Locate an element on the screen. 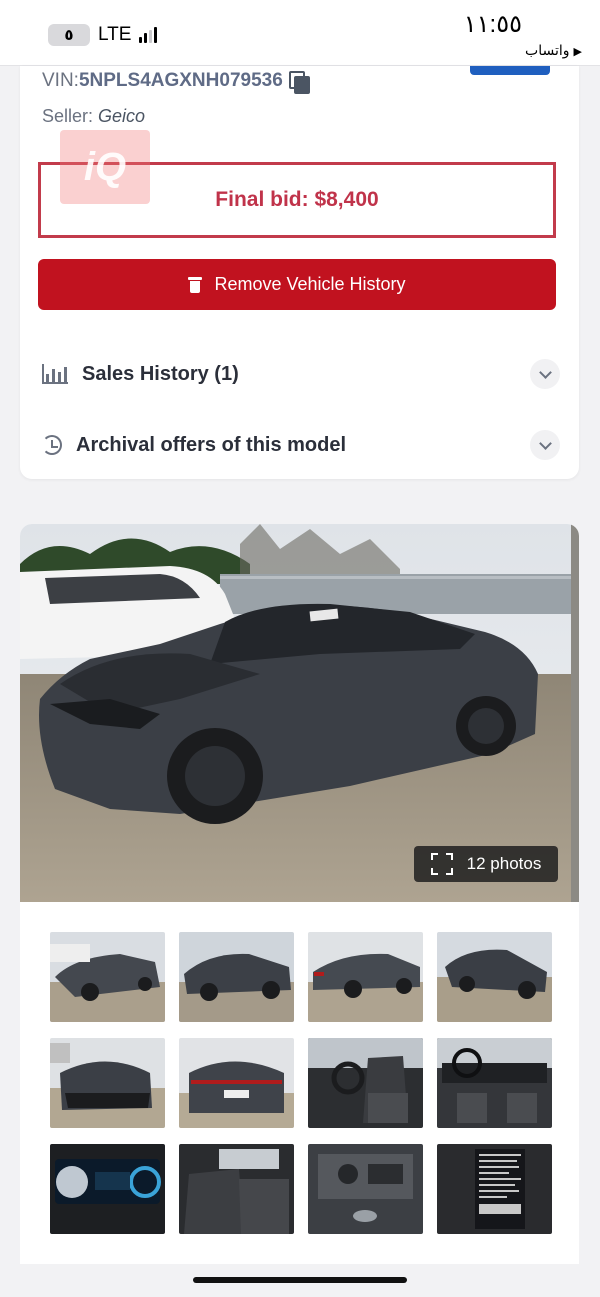 Image resolution: width=600 pixels, height=1297 pixels. thumbnail-vin-label is located at coordinates (494, 1189).